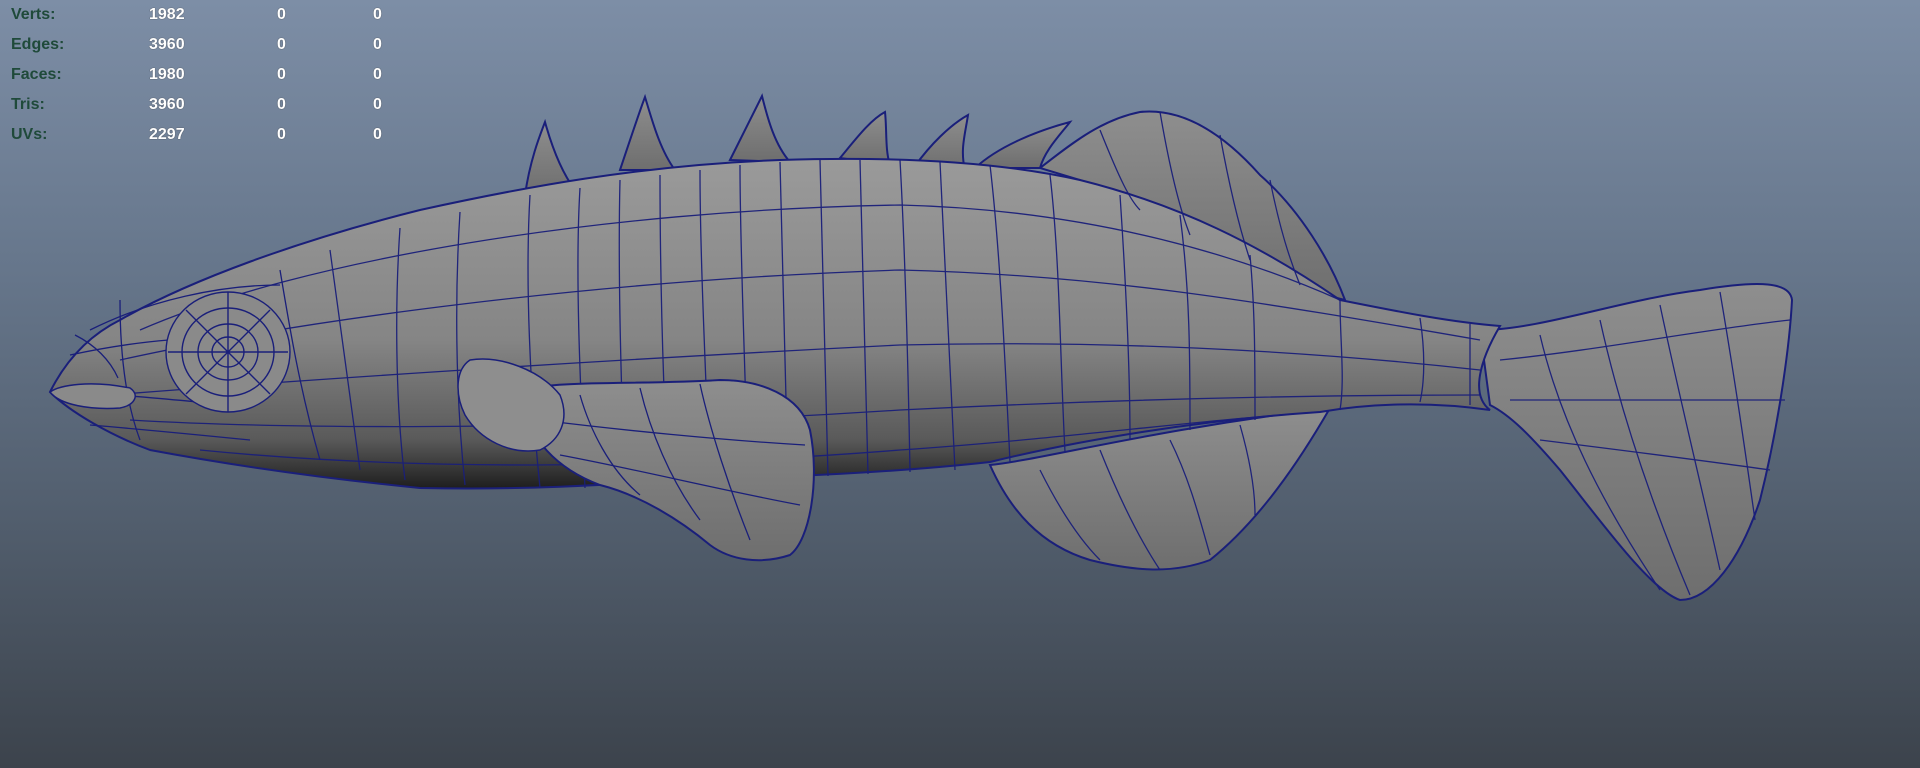 This screenshot has height=768, width=1920. Describe the element at coordinates (211, 135) in the screenshot. I see `hud-row-uvs: UVs: 2297 0 0` at that location.